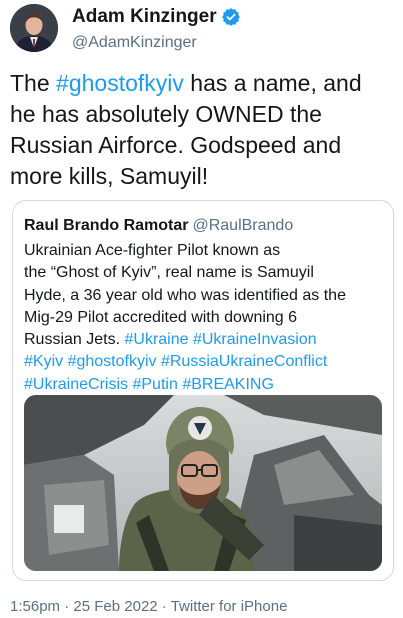  I want to click on display-name-row: Adam Kinzinger, so click(156, 17).